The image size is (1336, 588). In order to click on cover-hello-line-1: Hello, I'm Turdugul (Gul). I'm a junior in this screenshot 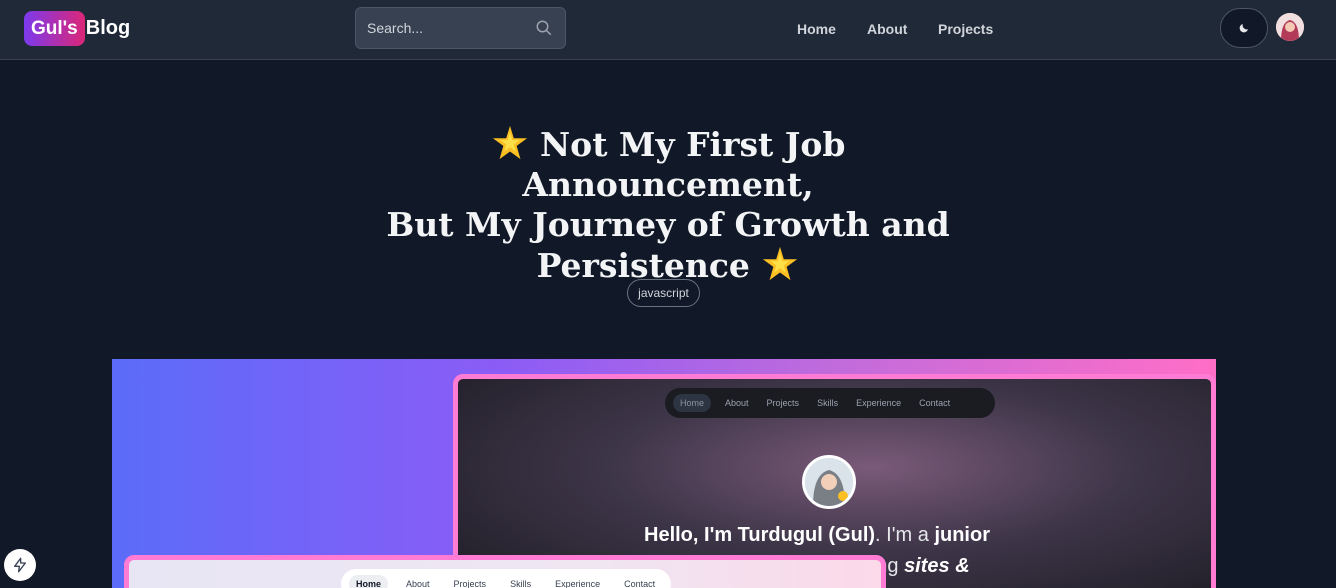, I will do `click(817, 535)`.